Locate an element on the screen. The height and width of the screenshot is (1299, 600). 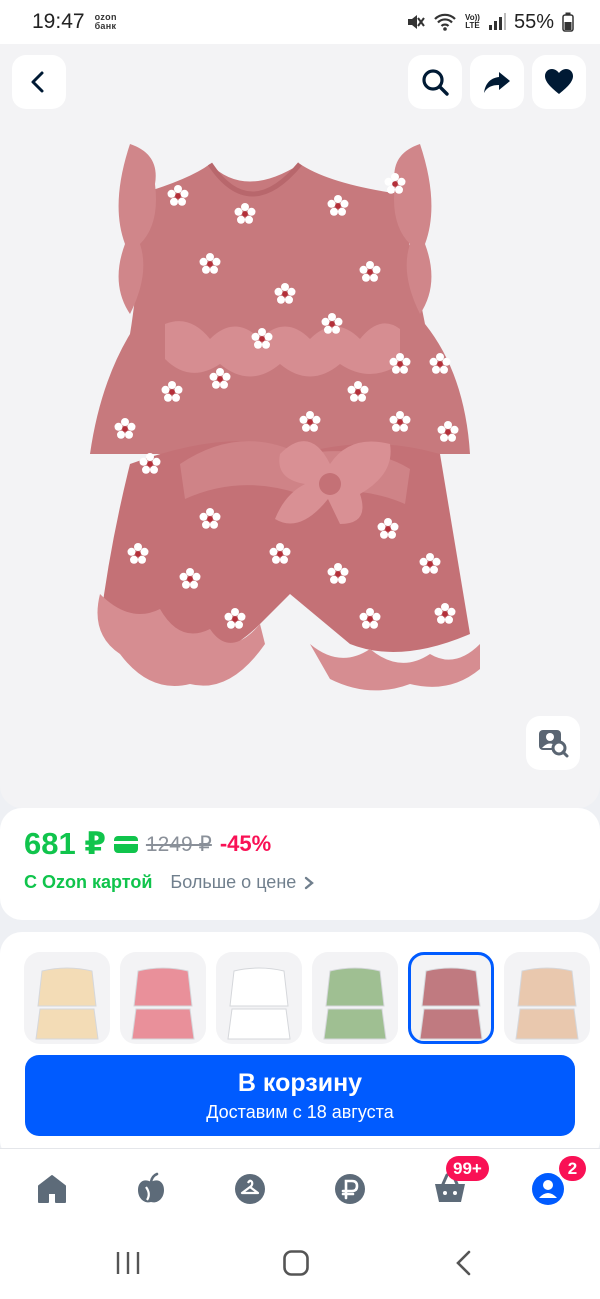
more-about-price-link: Больше о цене is located at coordinates (242, 882).